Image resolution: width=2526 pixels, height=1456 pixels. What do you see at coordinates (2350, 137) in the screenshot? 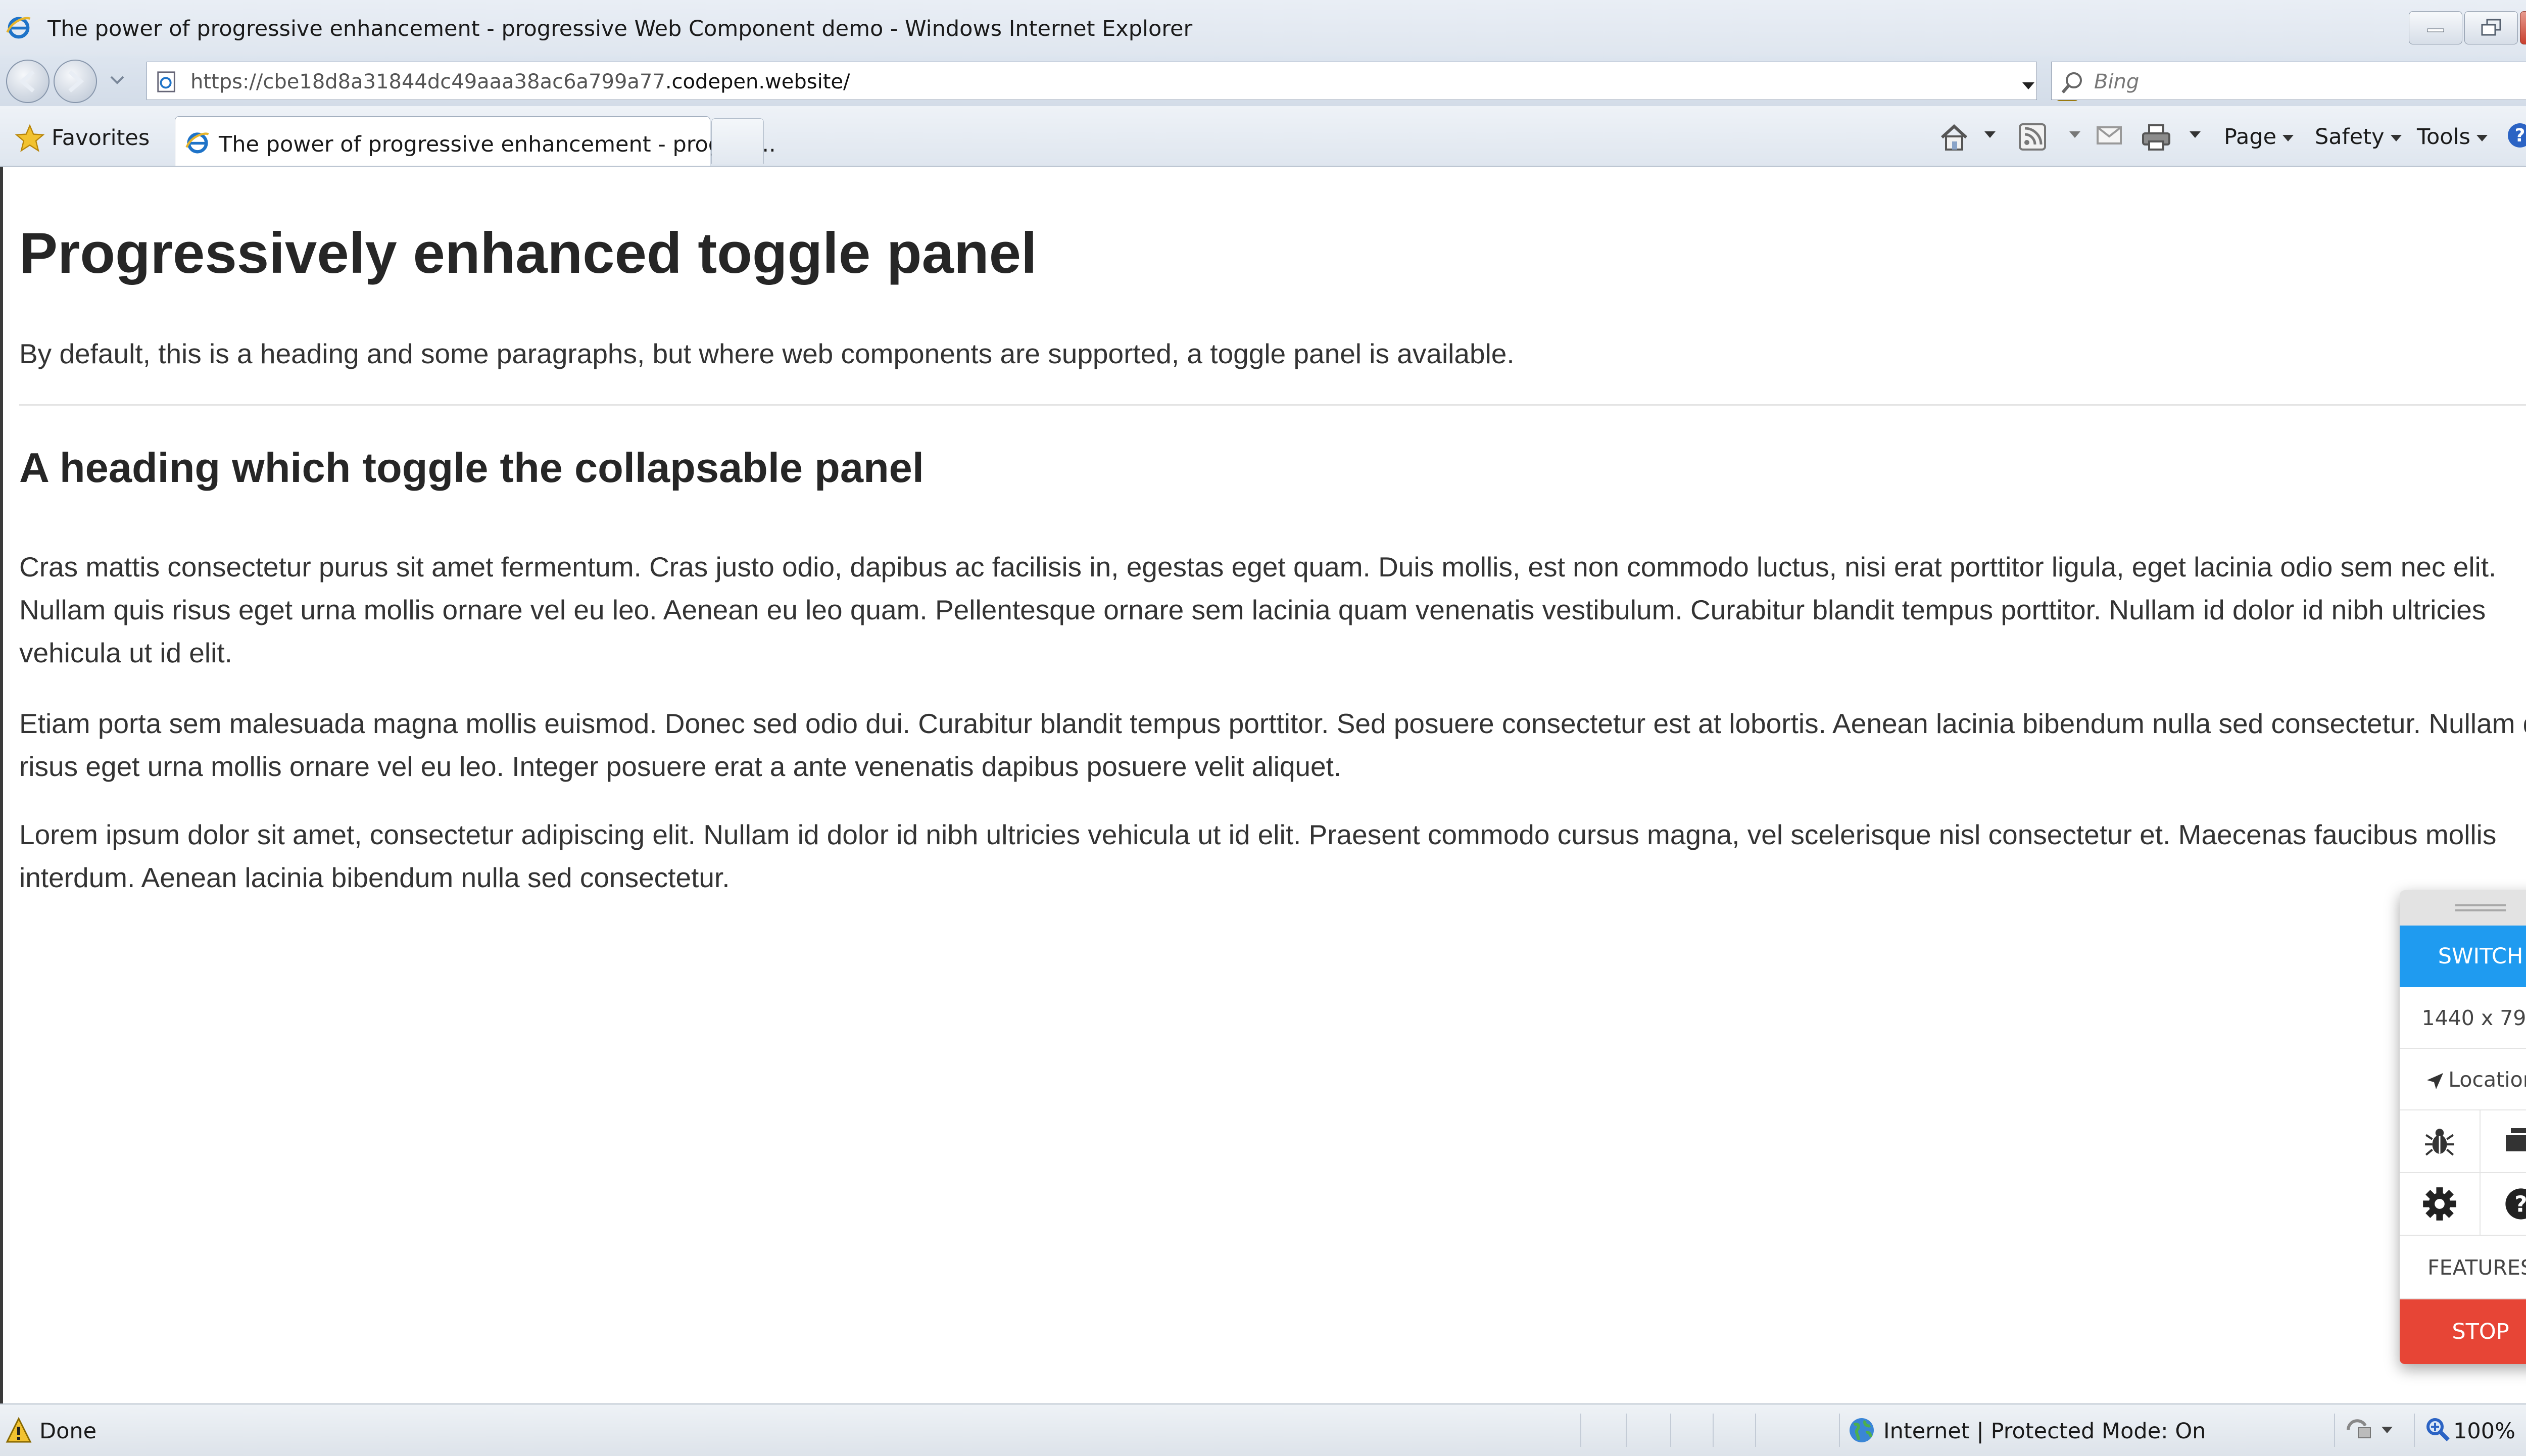
I see `safety-menu-label: Safety` at bounding box center [2350, 137].